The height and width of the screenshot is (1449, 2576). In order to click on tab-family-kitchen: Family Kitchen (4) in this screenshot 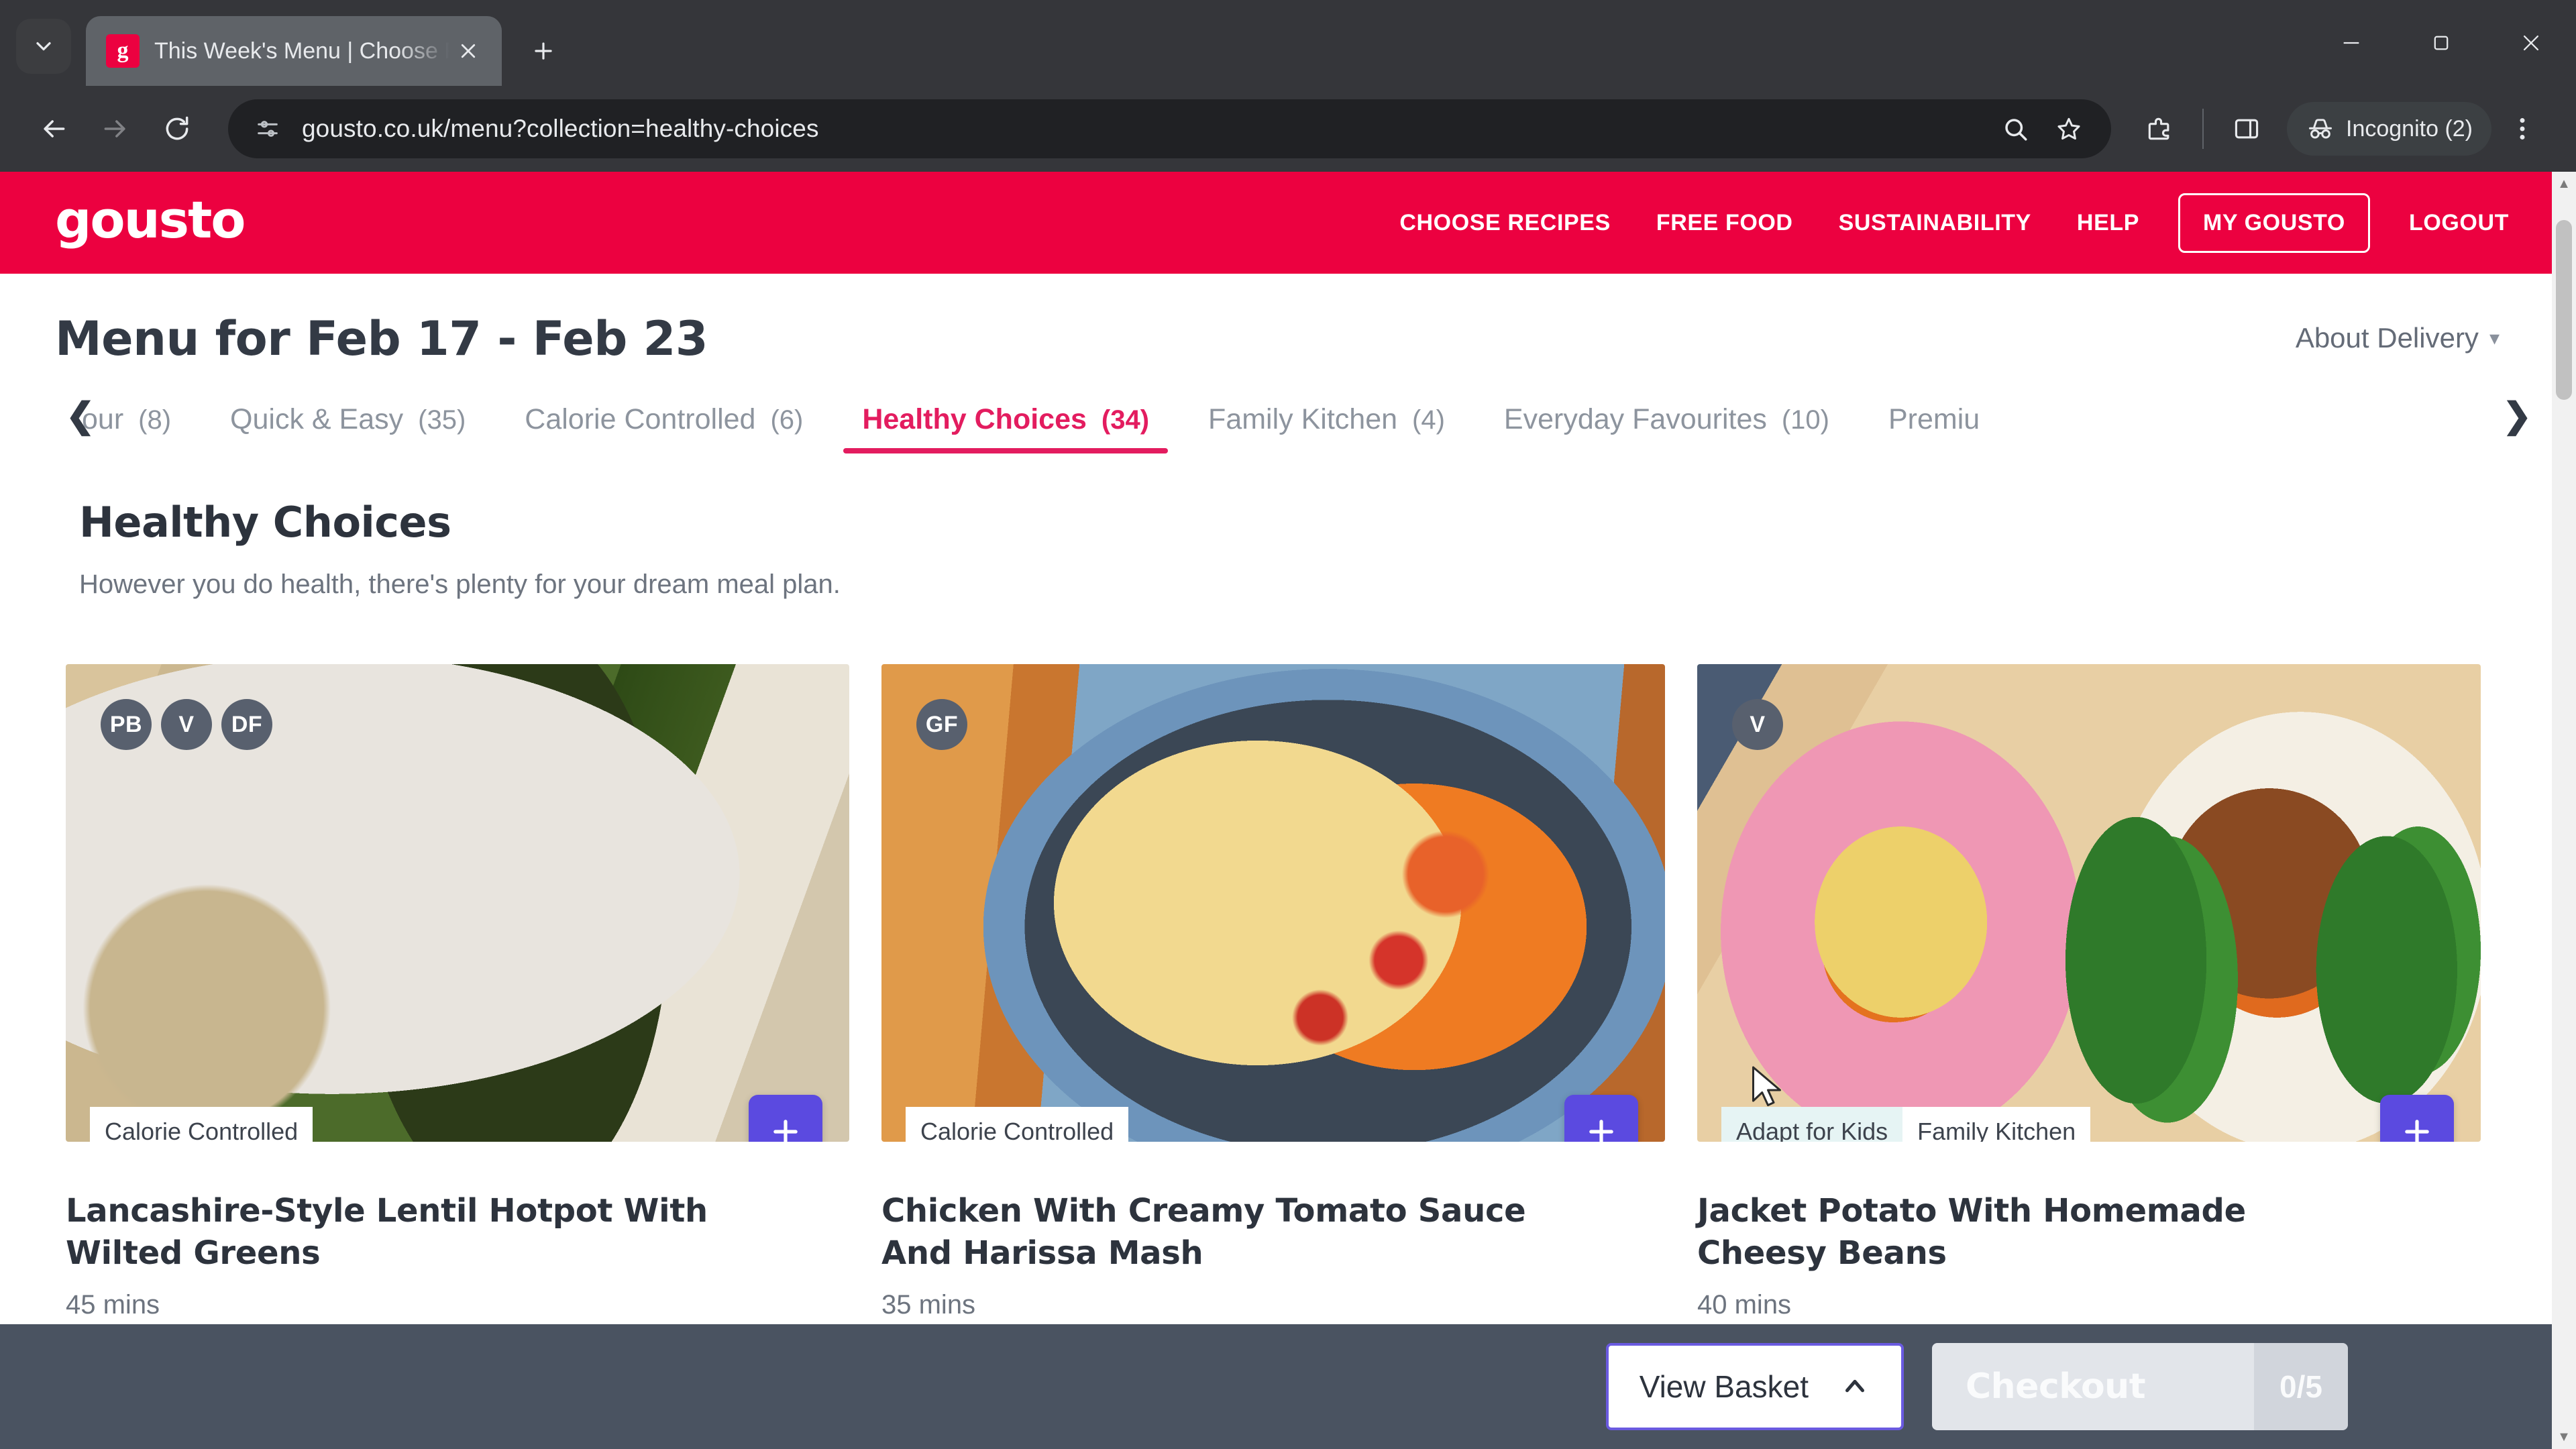, I will do `click(1326, 428)`.